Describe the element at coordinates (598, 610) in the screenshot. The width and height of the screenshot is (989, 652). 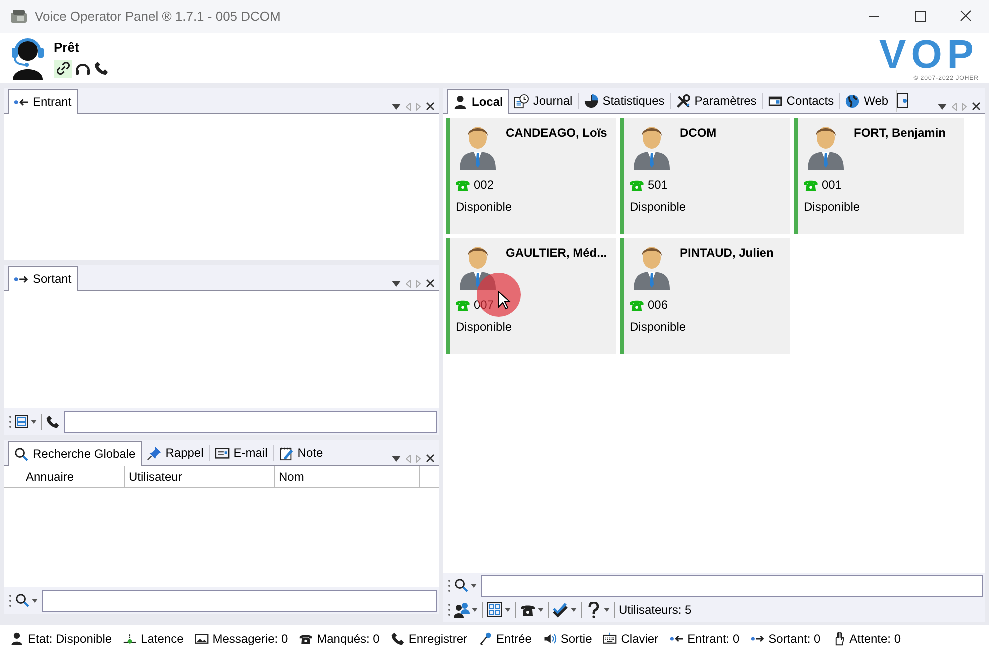
I see `help-button` at that location.